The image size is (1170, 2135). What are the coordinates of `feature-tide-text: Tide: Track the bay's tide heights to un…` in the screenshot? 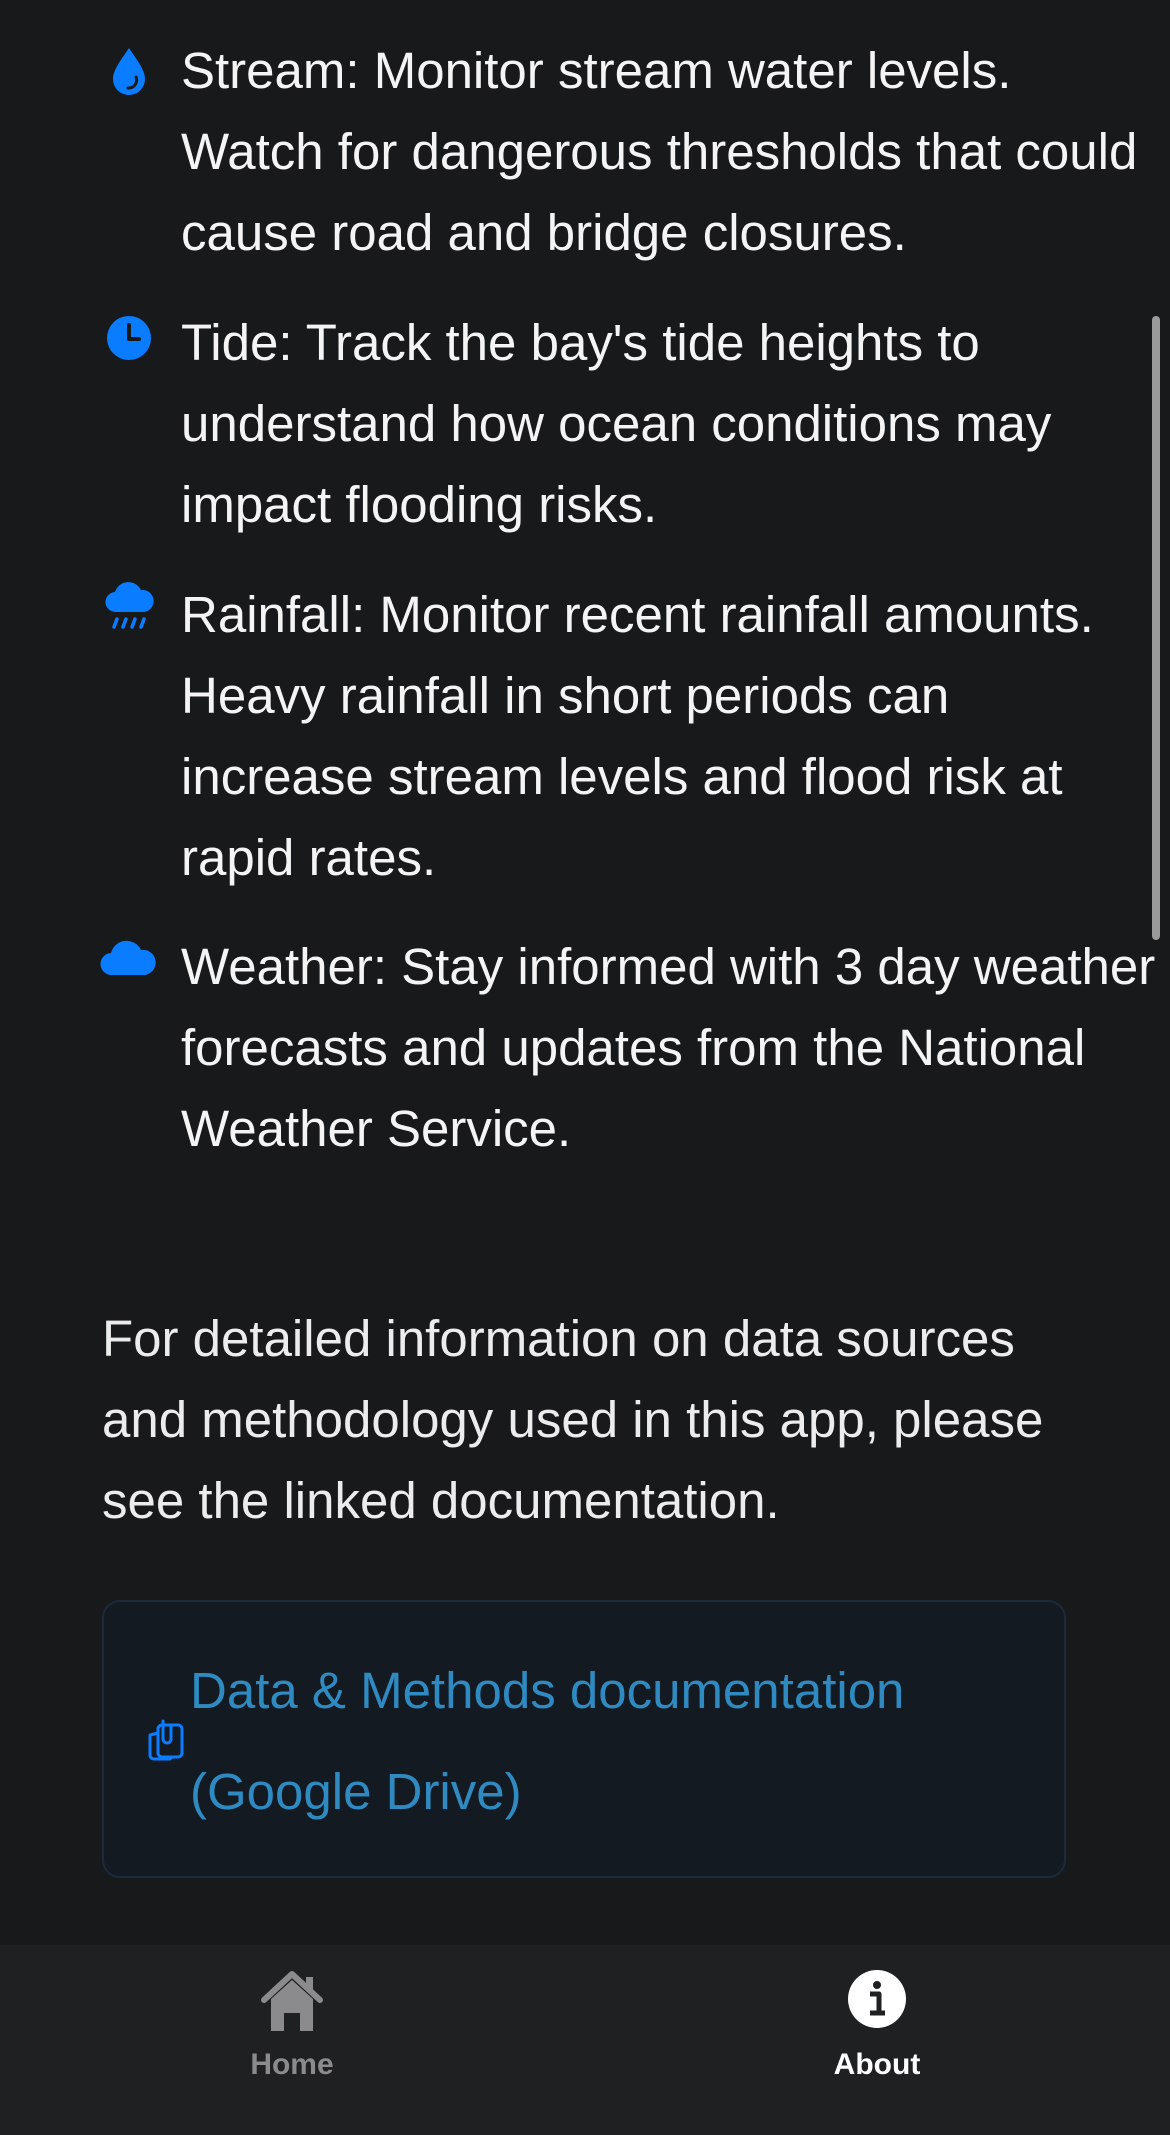 It's located at (616, 423).